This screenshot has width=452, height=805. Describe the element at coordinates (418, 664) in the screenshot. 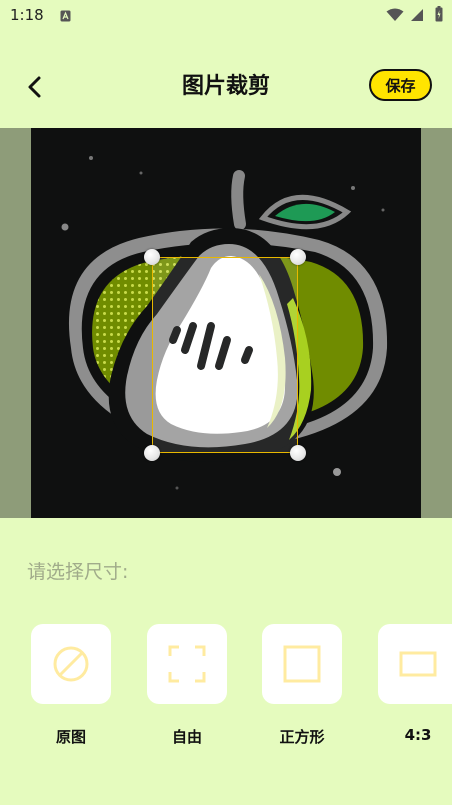

I see `rectangle-4-3-icon` at that location.